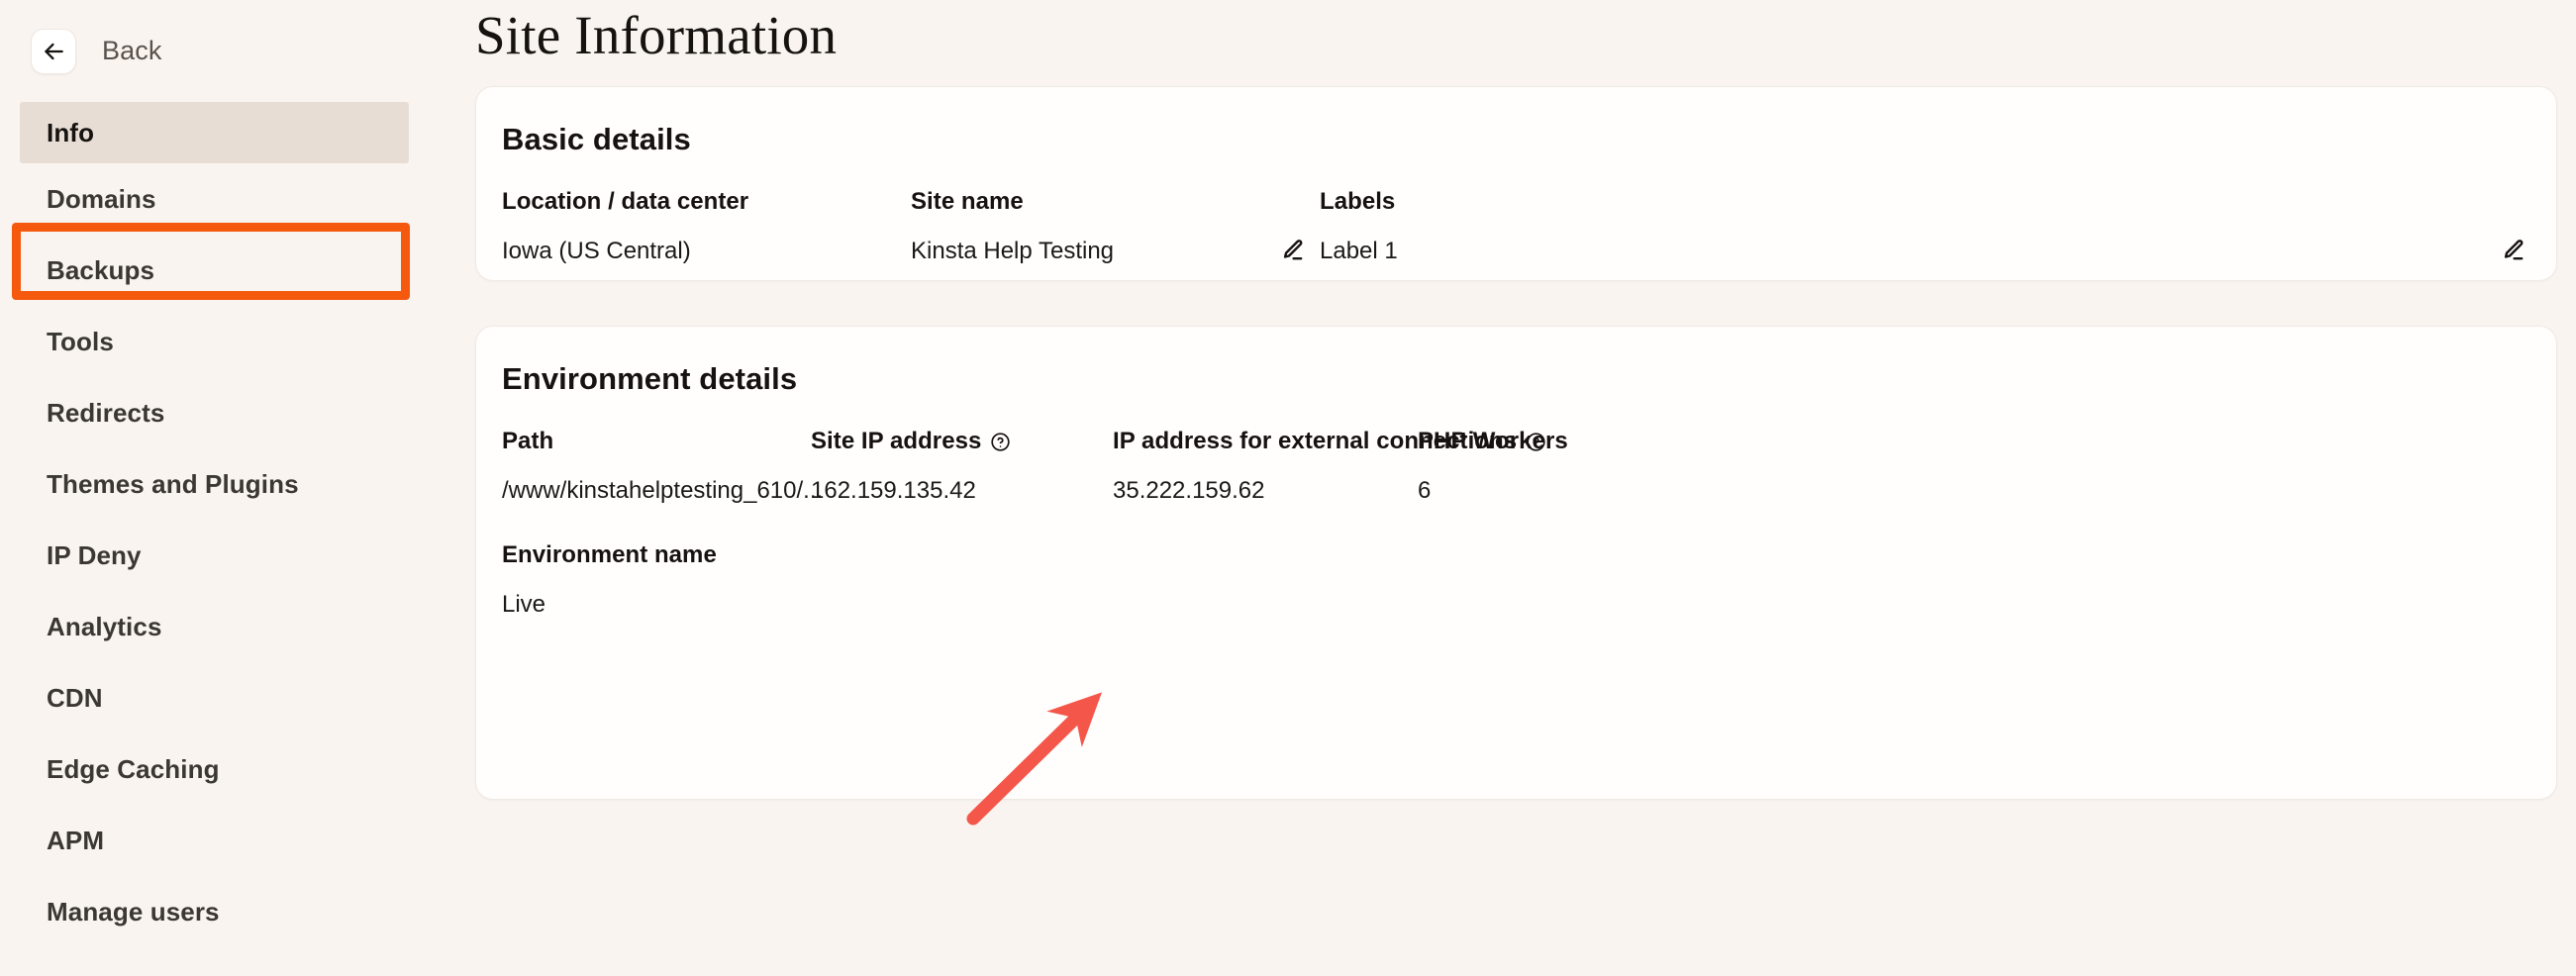 Image resolution: width=2576 pixels, height=976 pixels. What do you see at coordinates (1359, 251) in the screenshot?
I see `field-value: Label 1` at bounding box center [1359, 251].